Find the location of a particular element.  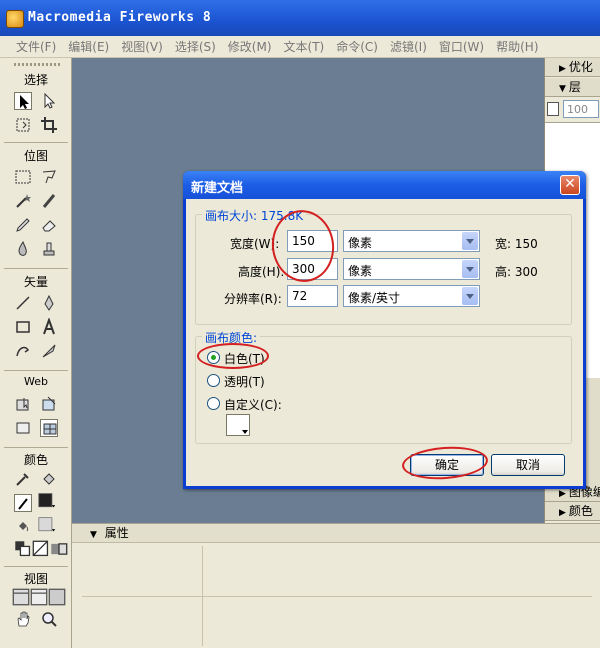

lasso-tool-icon is located at coordinates (49, 177).